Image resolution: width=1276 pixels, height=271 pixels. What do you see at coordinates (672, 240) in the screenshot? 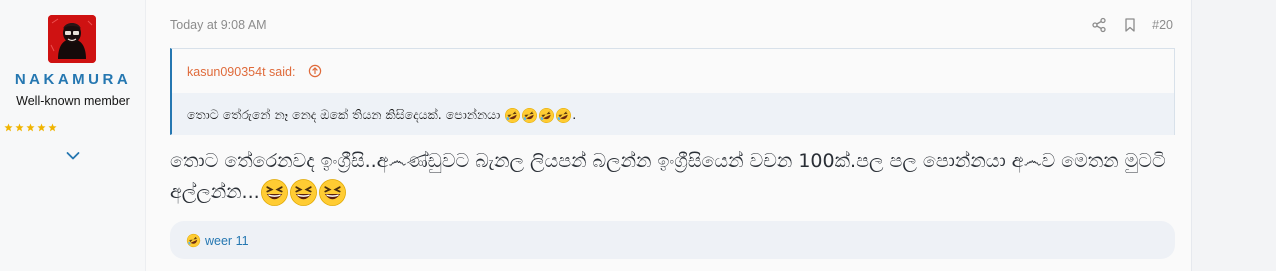
I see `reactions-bar: weer 11` at bounding box center [672, 240].